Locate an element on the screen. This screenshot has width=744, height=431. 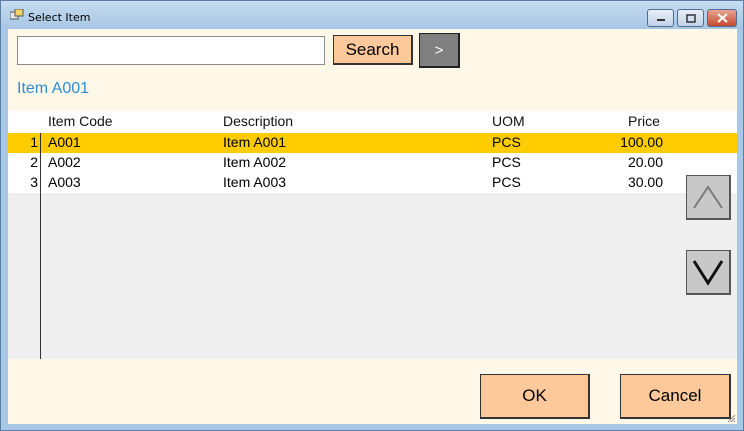
resize-grip-icon is located at coordinates (731, 418).